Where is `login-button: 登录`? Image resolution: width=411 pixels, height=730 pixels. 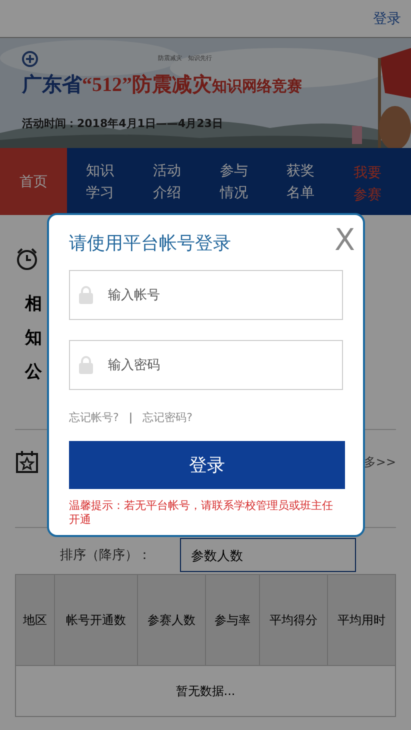 login-button: 登录 is located at coordinates (207, 465).